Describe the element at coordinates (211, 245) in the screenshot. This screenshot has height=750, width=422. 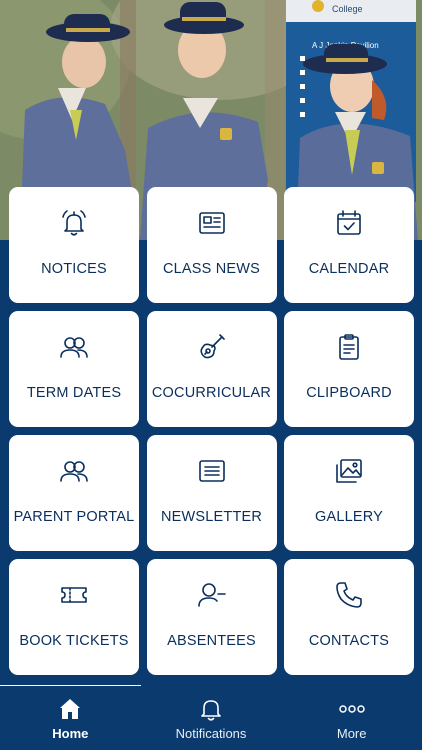
I see `tile-class-news: CLASS NEWS` at that location.